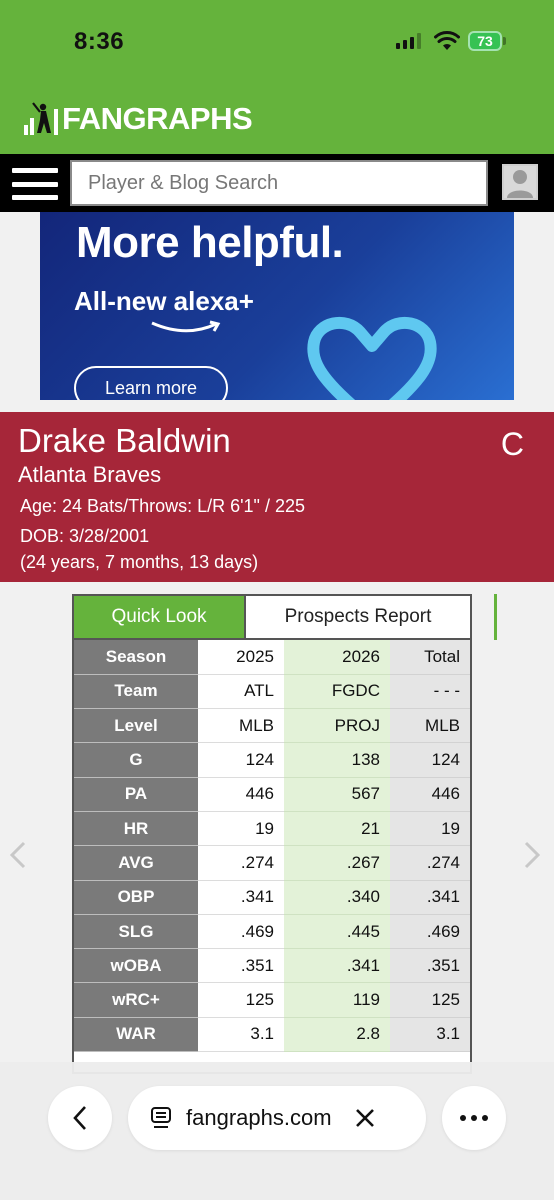 This screenshot has height=1200, width=554. Describe the element at coordinates (136, 897) in the screenshot. I see `stat-label: OBP` at that location.